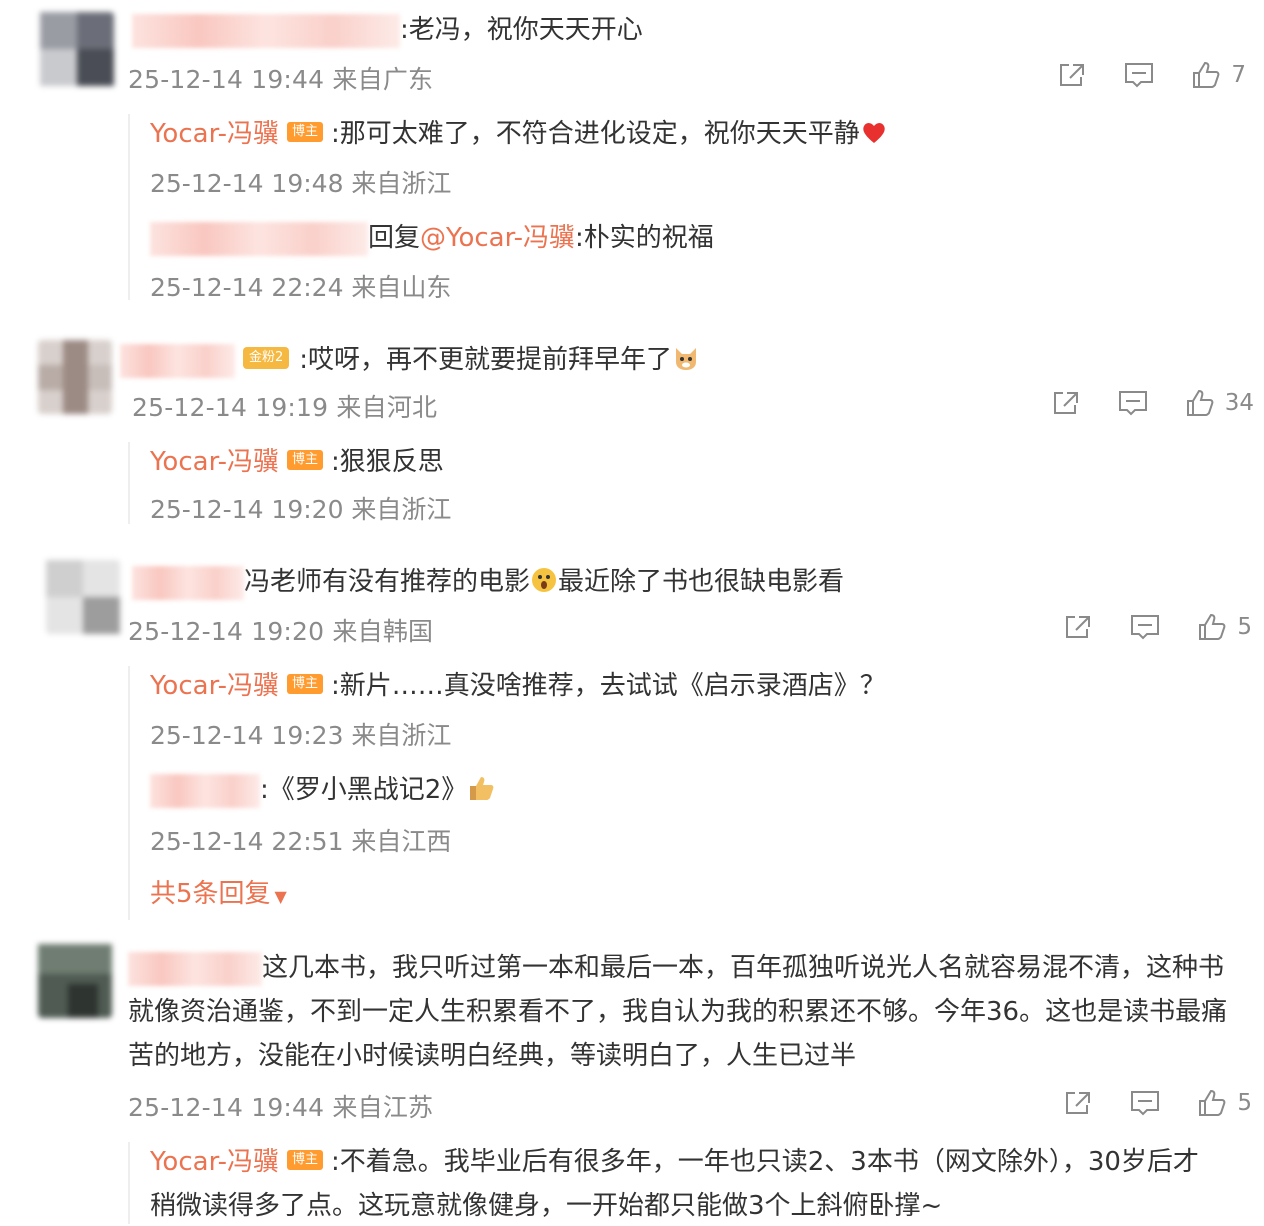 This screenshot has width=1264, height=1226. What do you see at coordinates (1152, 403) in the screenshot?
I see `comment-actions: 34` at bounding box center [1152, 403].